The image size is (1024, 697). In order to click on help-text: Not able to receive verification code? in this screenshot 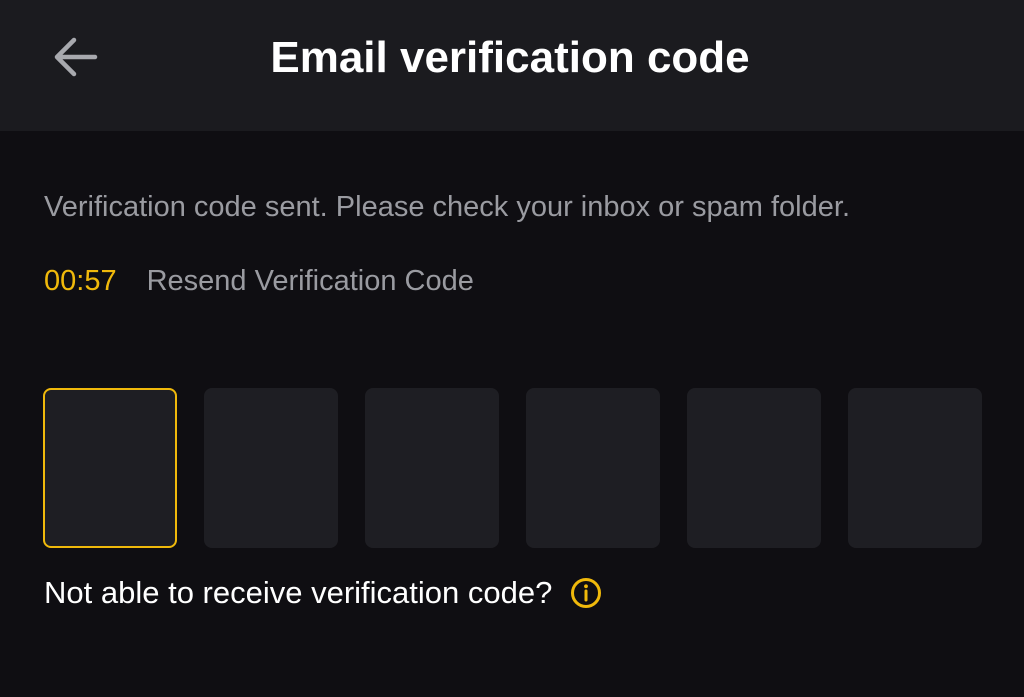, I will do `click(298, 592)`.